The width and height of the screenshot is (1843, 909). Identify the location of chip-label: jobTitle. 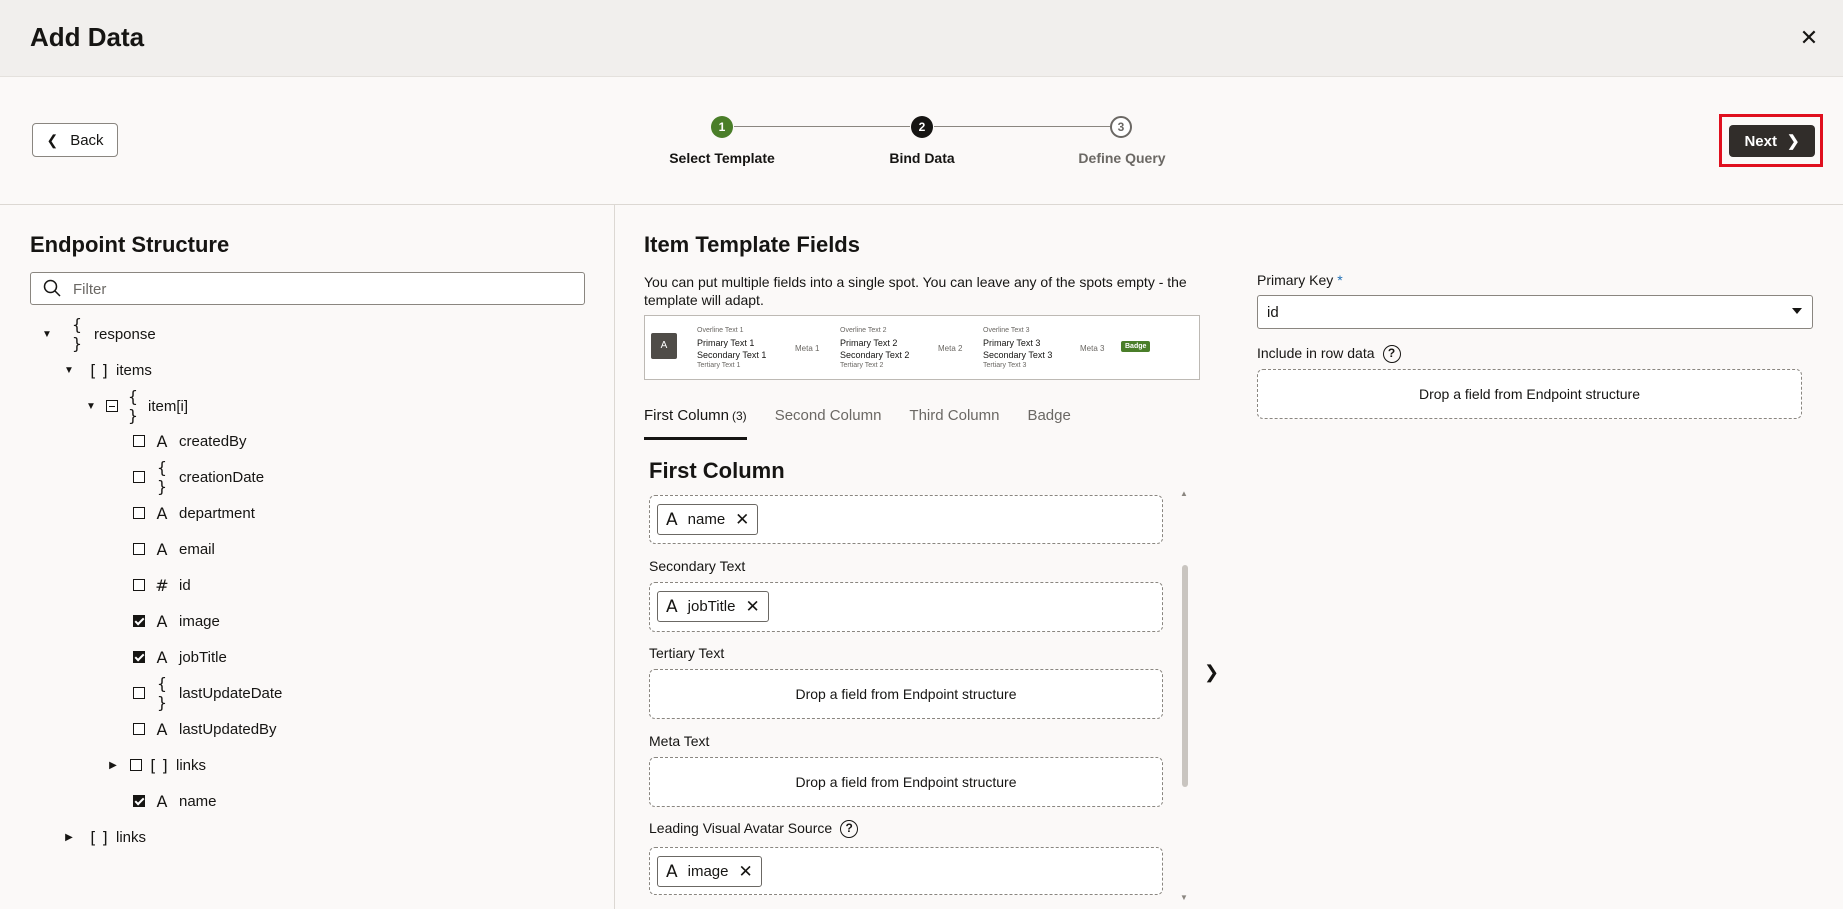
(711, 606).